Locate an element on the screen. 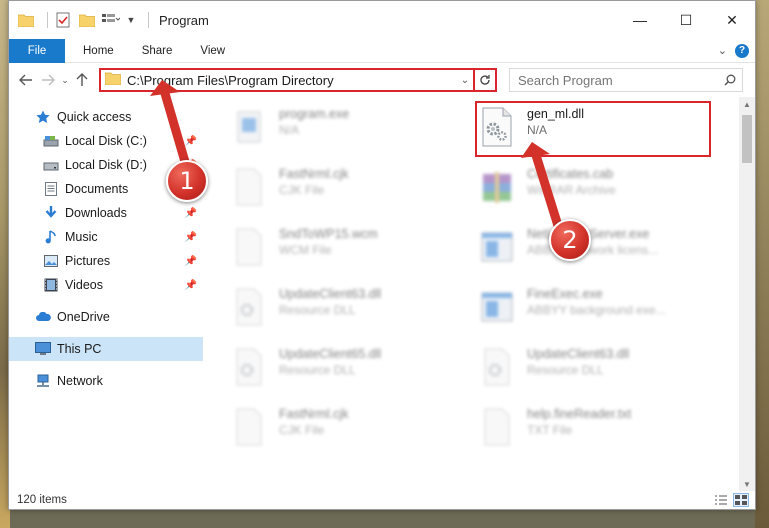 The width and height of the screenshot is (769, 528). tab-view: View is located at coordinates (212, 51).